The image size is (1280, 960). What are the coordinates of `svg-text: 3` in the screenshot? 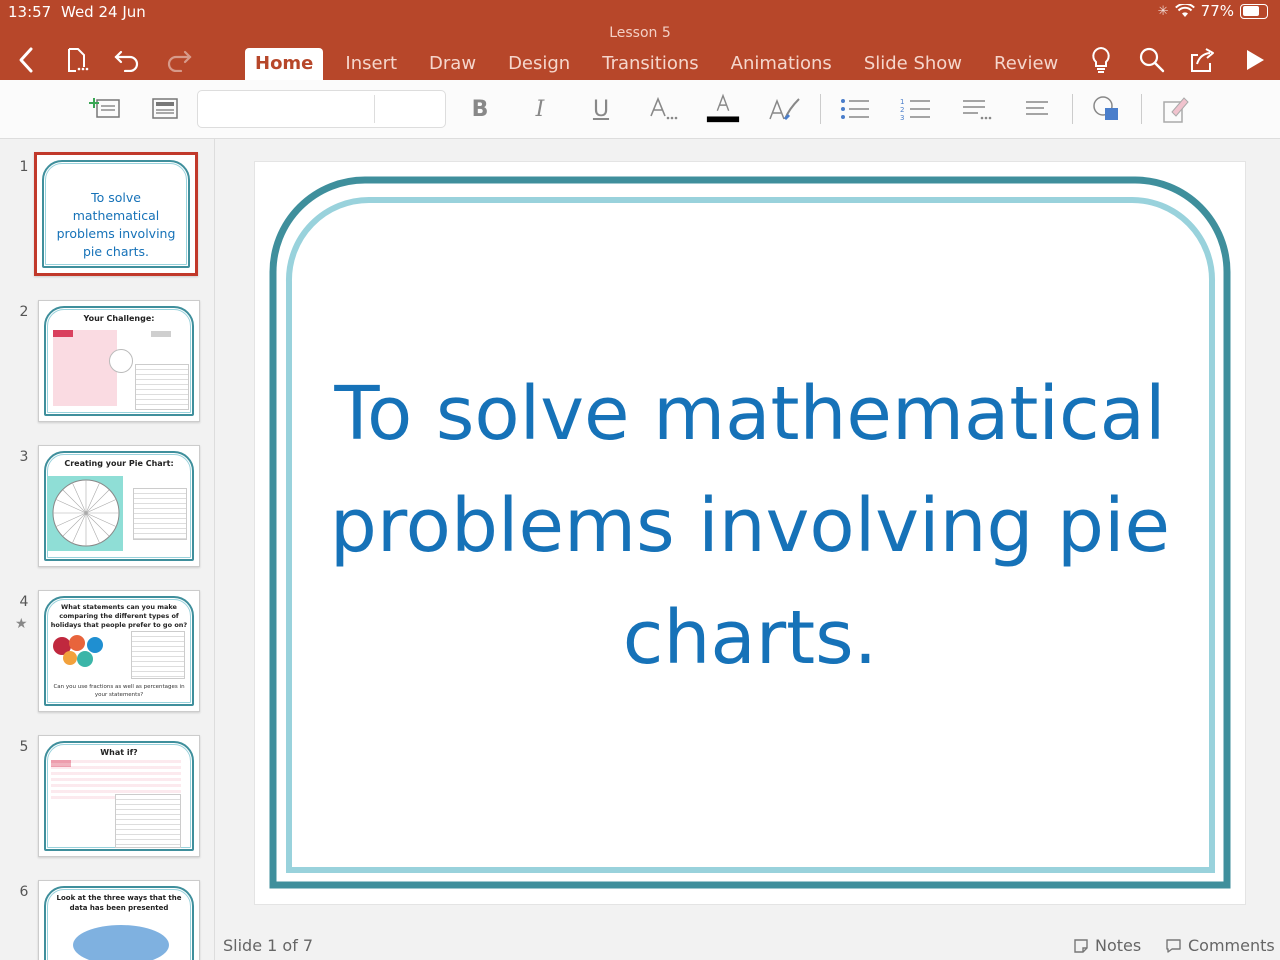 It's located at (902, 118).